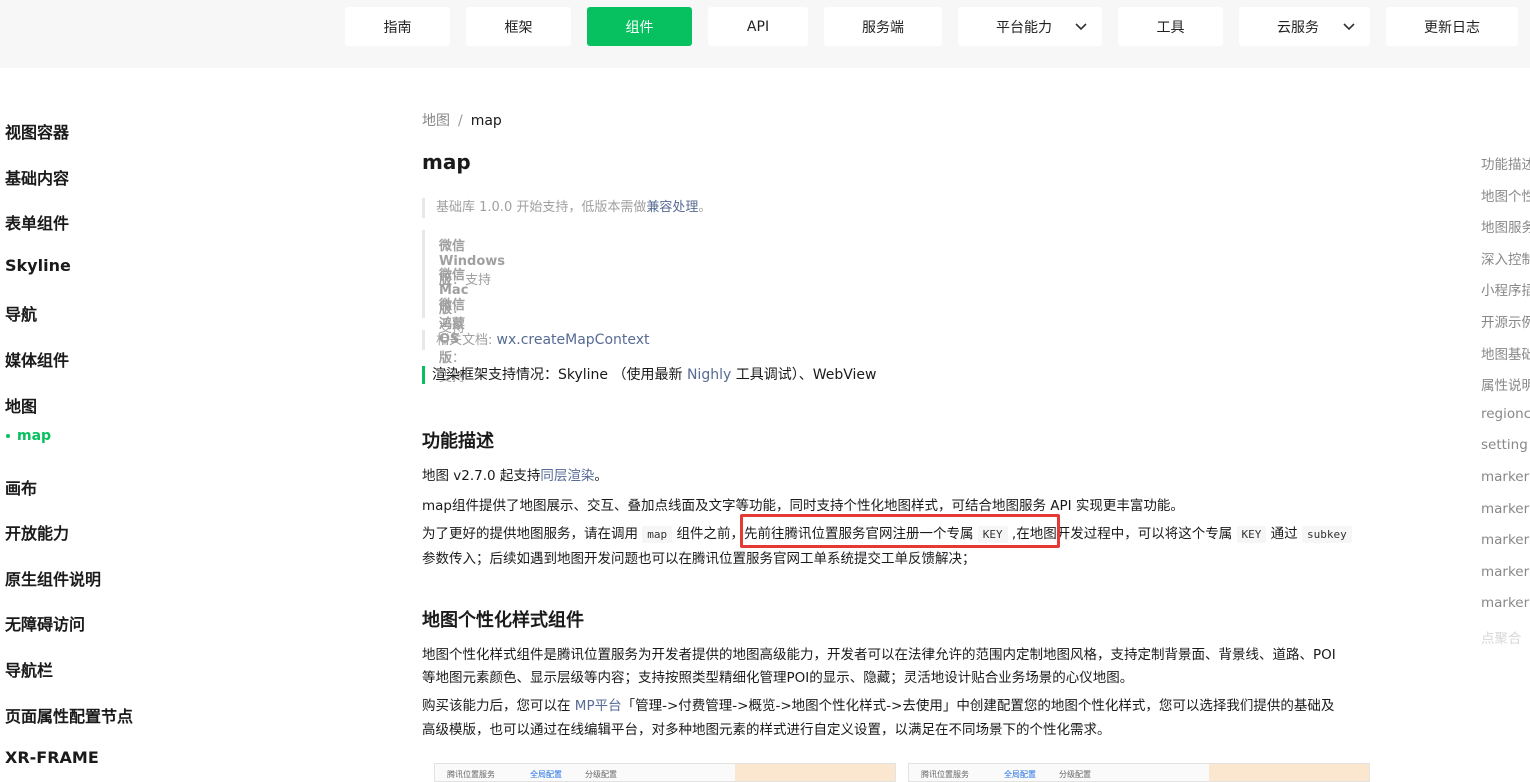  Describe the element at coordinates (1505, 226) in the screenshot. I see `toc-item: 地图服务` at that location.